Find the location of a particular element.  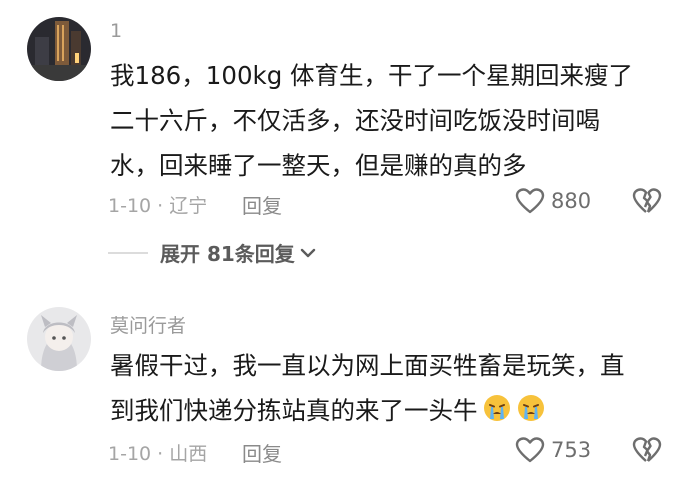

chevron-down-icon is located at coordinates (307, 252).